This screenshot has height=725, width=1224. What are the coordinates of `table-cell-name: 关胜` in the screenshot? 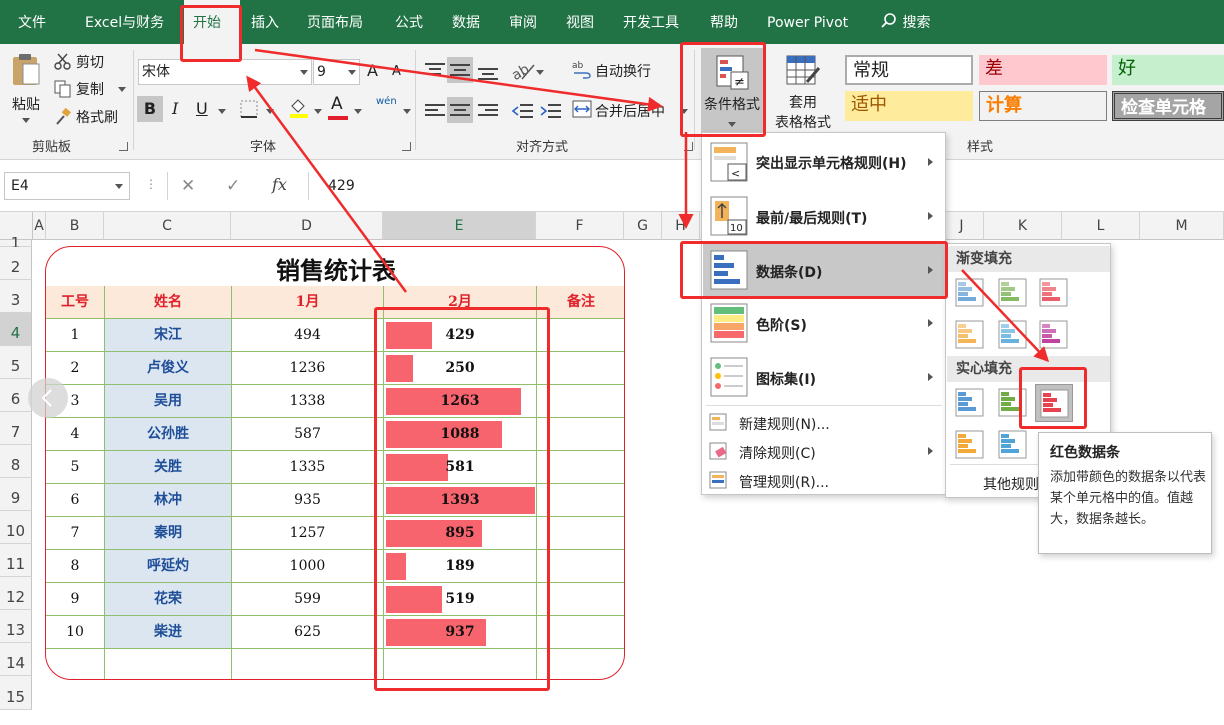 It's located at (168, 467).